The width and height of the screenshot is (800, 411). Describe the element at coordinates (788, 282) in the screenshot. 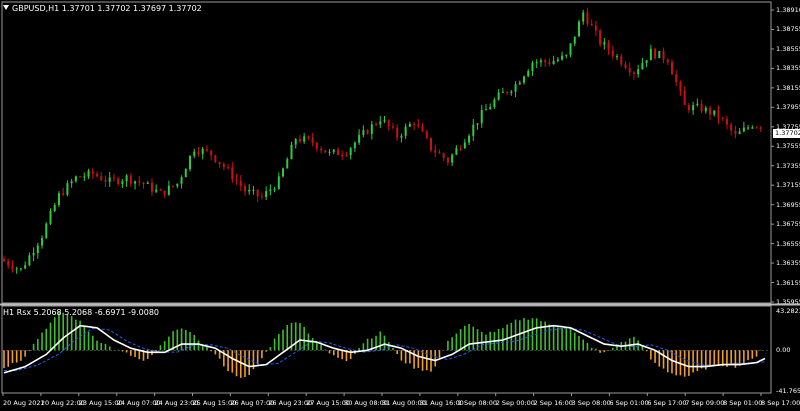

I see `price-axis-label: 1.36155` at that location.